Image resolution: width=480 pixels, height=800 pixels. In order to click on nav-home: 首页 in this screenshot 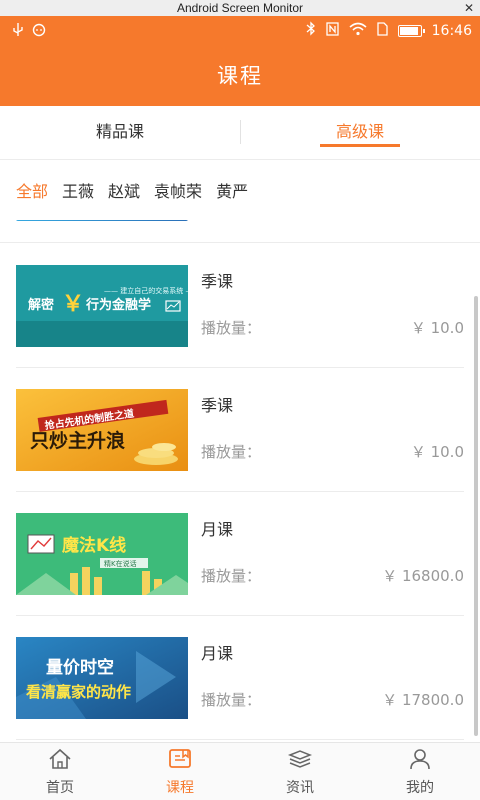, I will do `click(60, 771)`.